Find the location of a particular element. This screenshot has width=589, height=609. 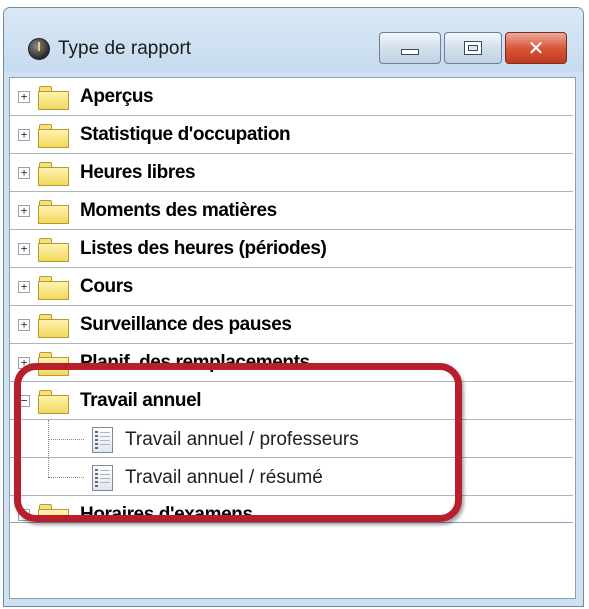

title-bar: Type de rapport ✕ is located at coordinates (293, 40).